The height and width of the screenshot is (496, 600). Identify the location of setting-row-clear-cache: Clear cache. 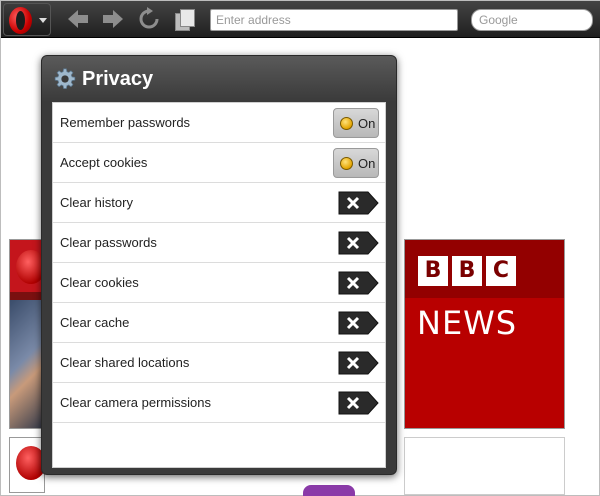
(219, 323).